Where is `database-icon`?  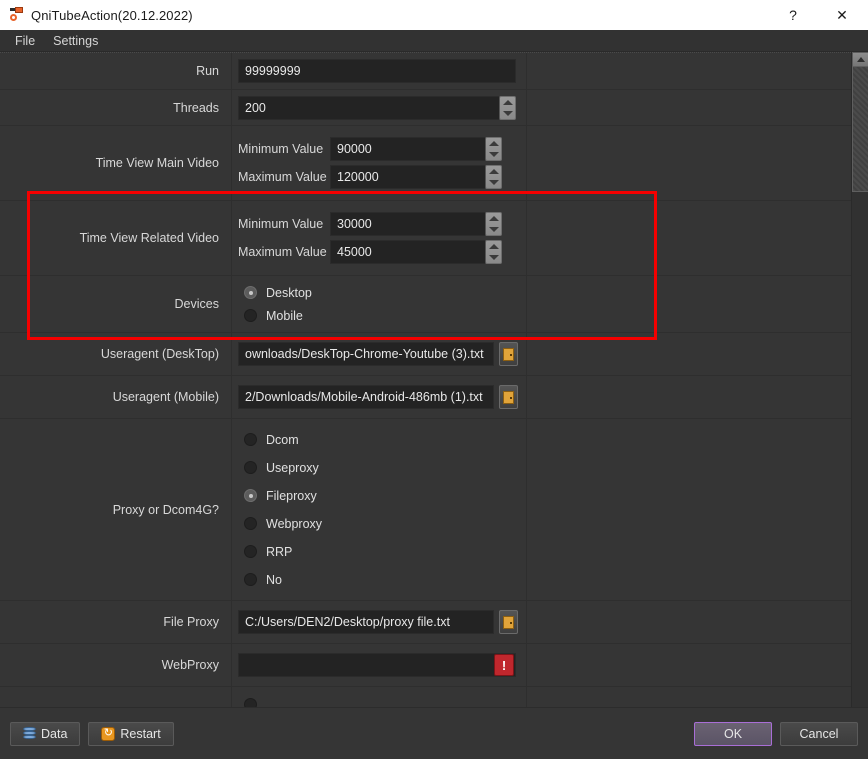
database-icon is located at coordinates (29, 733).